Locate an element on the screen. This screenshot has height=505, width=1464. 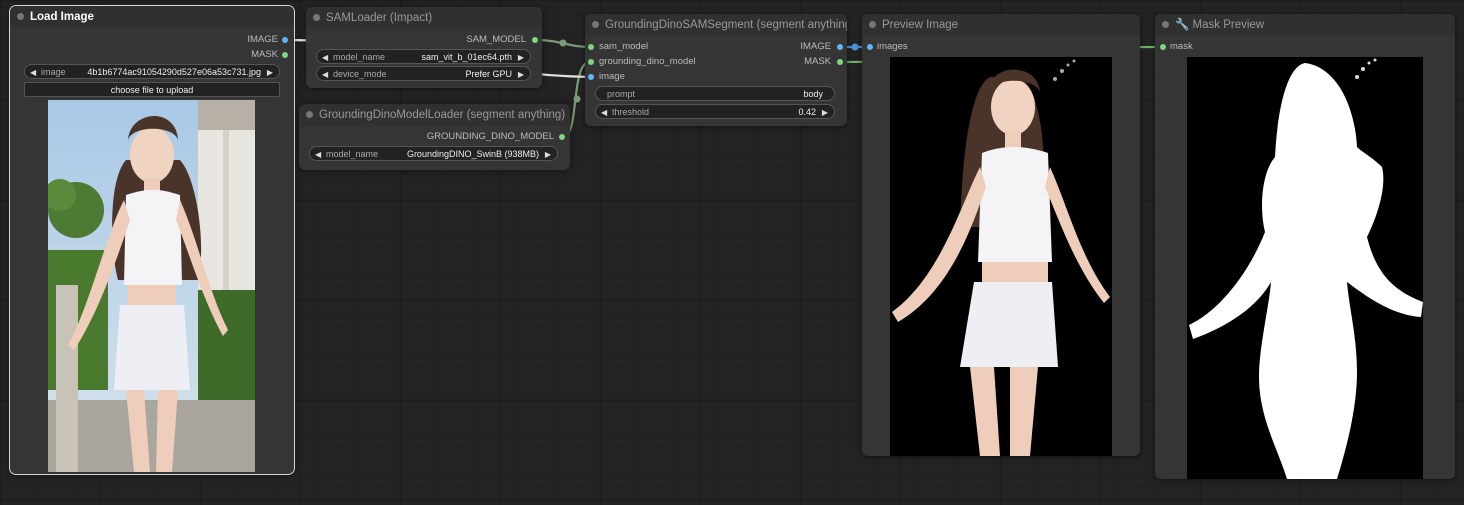
increment-arrow-icon: ▶ is located at coordinates (825, 112).